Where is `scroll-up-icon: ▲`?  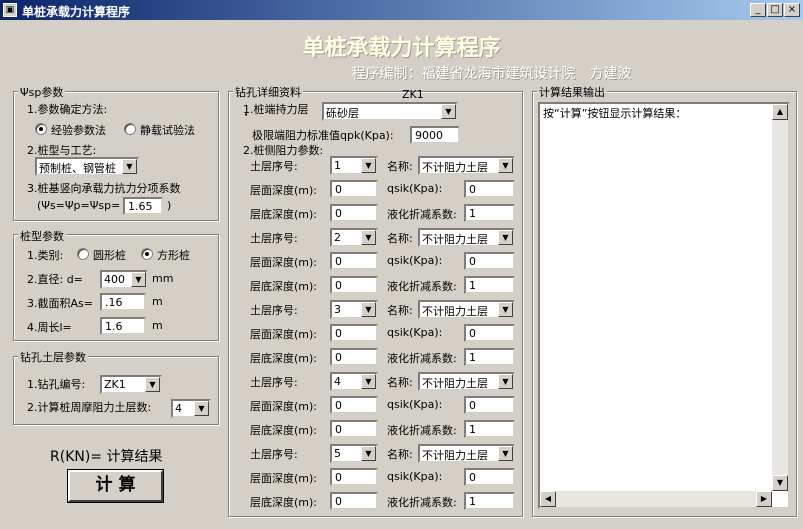 scroll-up-icon: ▲ is located at coordinates (780, 112).